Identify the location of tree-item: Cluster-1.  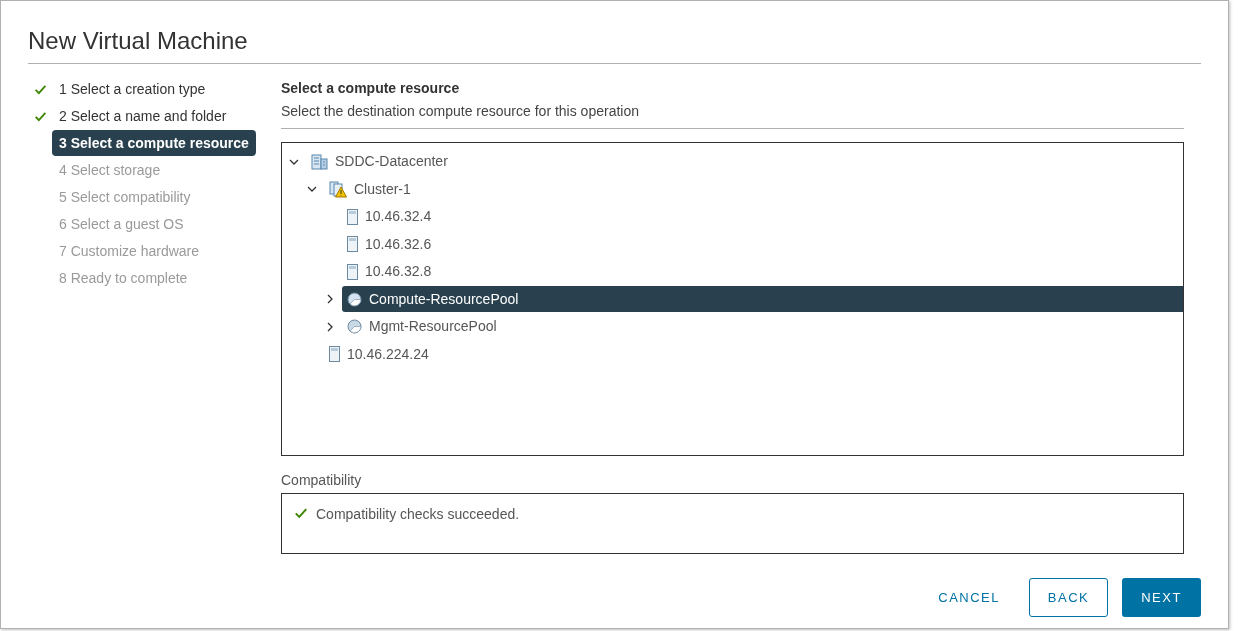
(753, 189).